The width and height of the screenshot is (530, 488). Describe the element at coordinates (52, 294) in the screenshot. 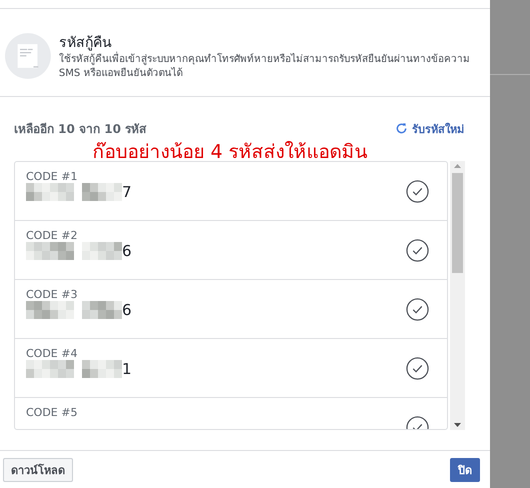

I see `code-label: CODE #3` at that location.